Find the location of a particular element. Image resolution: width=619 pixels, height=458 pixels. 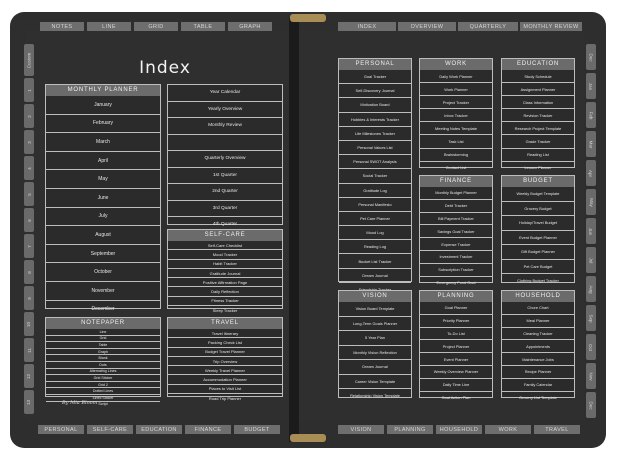

list-item: Project Tracker is located at coordinates (456, 103).